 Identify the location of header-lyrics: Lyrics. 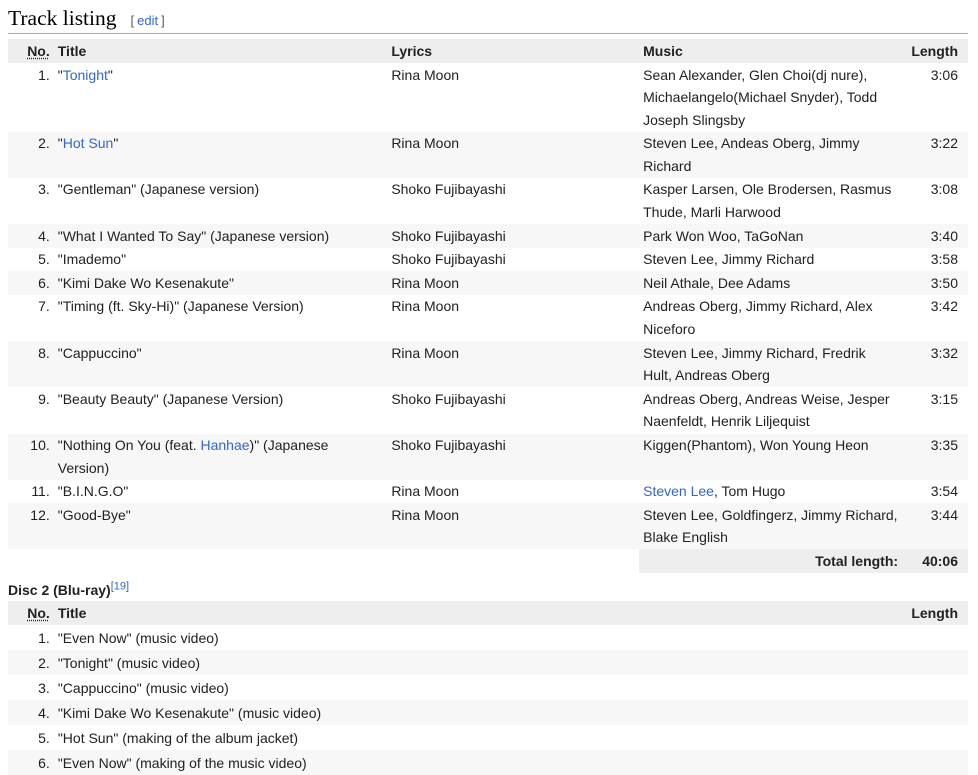
(513, 51).